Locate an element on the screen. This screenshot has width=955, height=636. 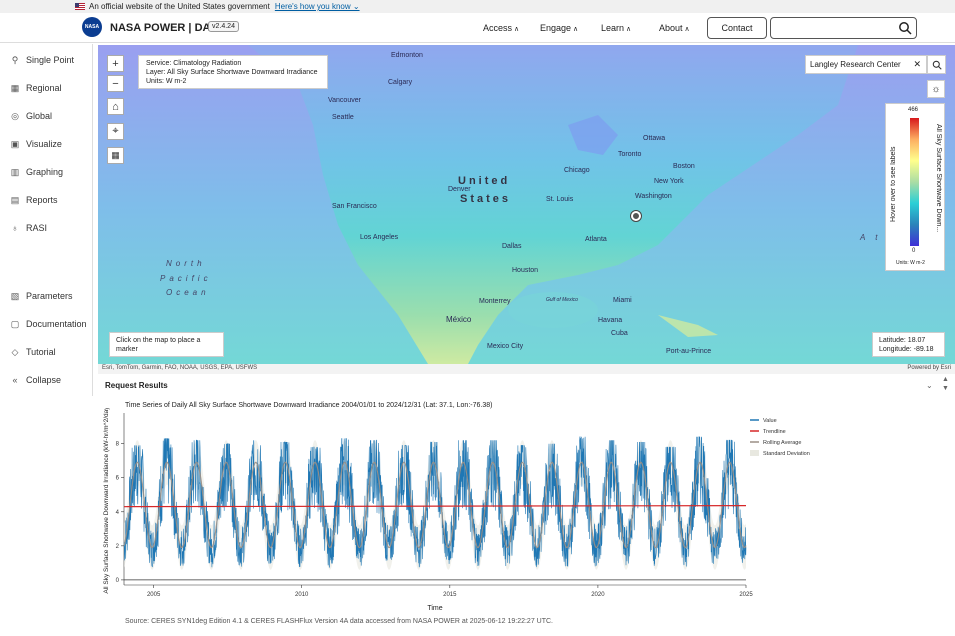
coordinate-readout: Latitude: 18.07 Longitude: -89.18 is located at coordinates (908, 344).